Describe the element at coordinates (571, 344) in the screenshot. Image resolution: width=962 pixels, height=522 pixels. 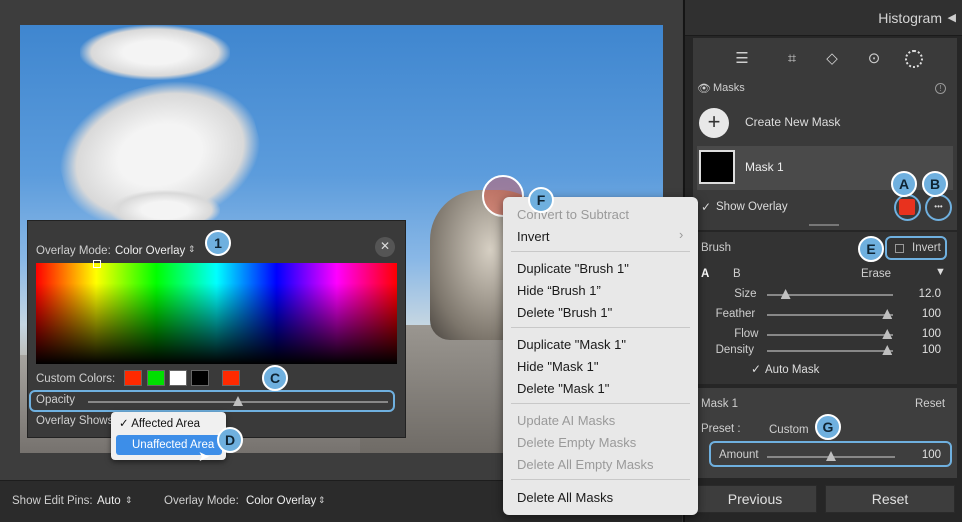
I see `context-menu-item: Duplicate "Mask 1"` at that location.